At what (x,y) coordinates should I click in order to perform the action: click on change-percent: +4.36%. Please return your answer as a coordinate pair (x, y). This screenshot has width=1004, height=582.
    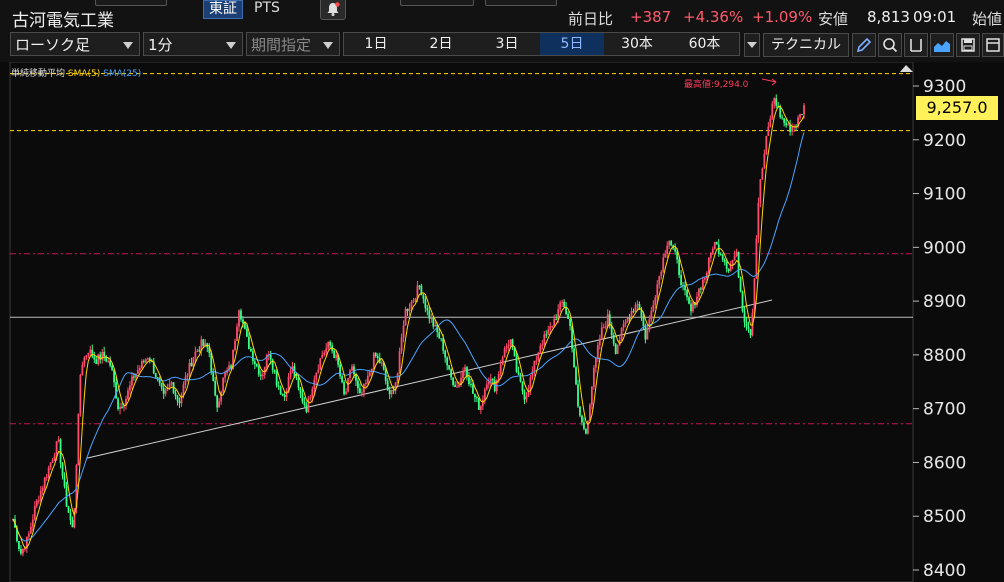
    Looking at the image, I should click on (713, 17).